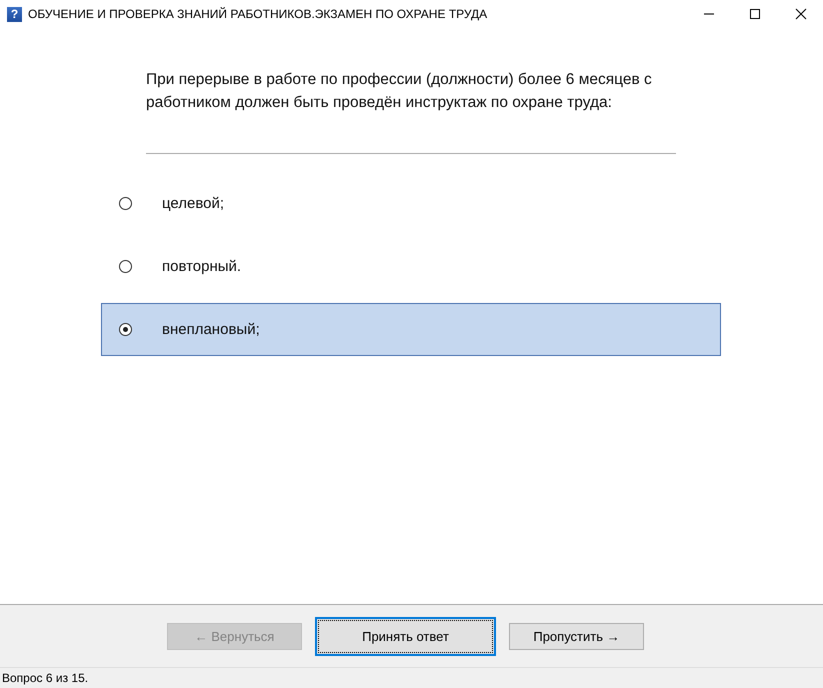  I want to click on accept-button: Принять ответ, so click(405, 636).